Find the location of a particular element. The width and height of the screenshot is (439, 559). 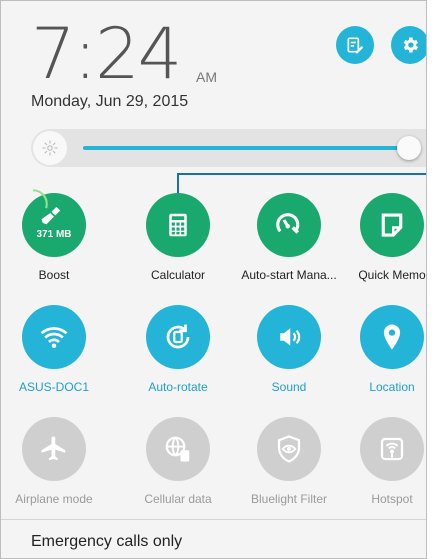

tile-asus-doc1: ASUS-DOC1 is located at coordinates (55, 349).